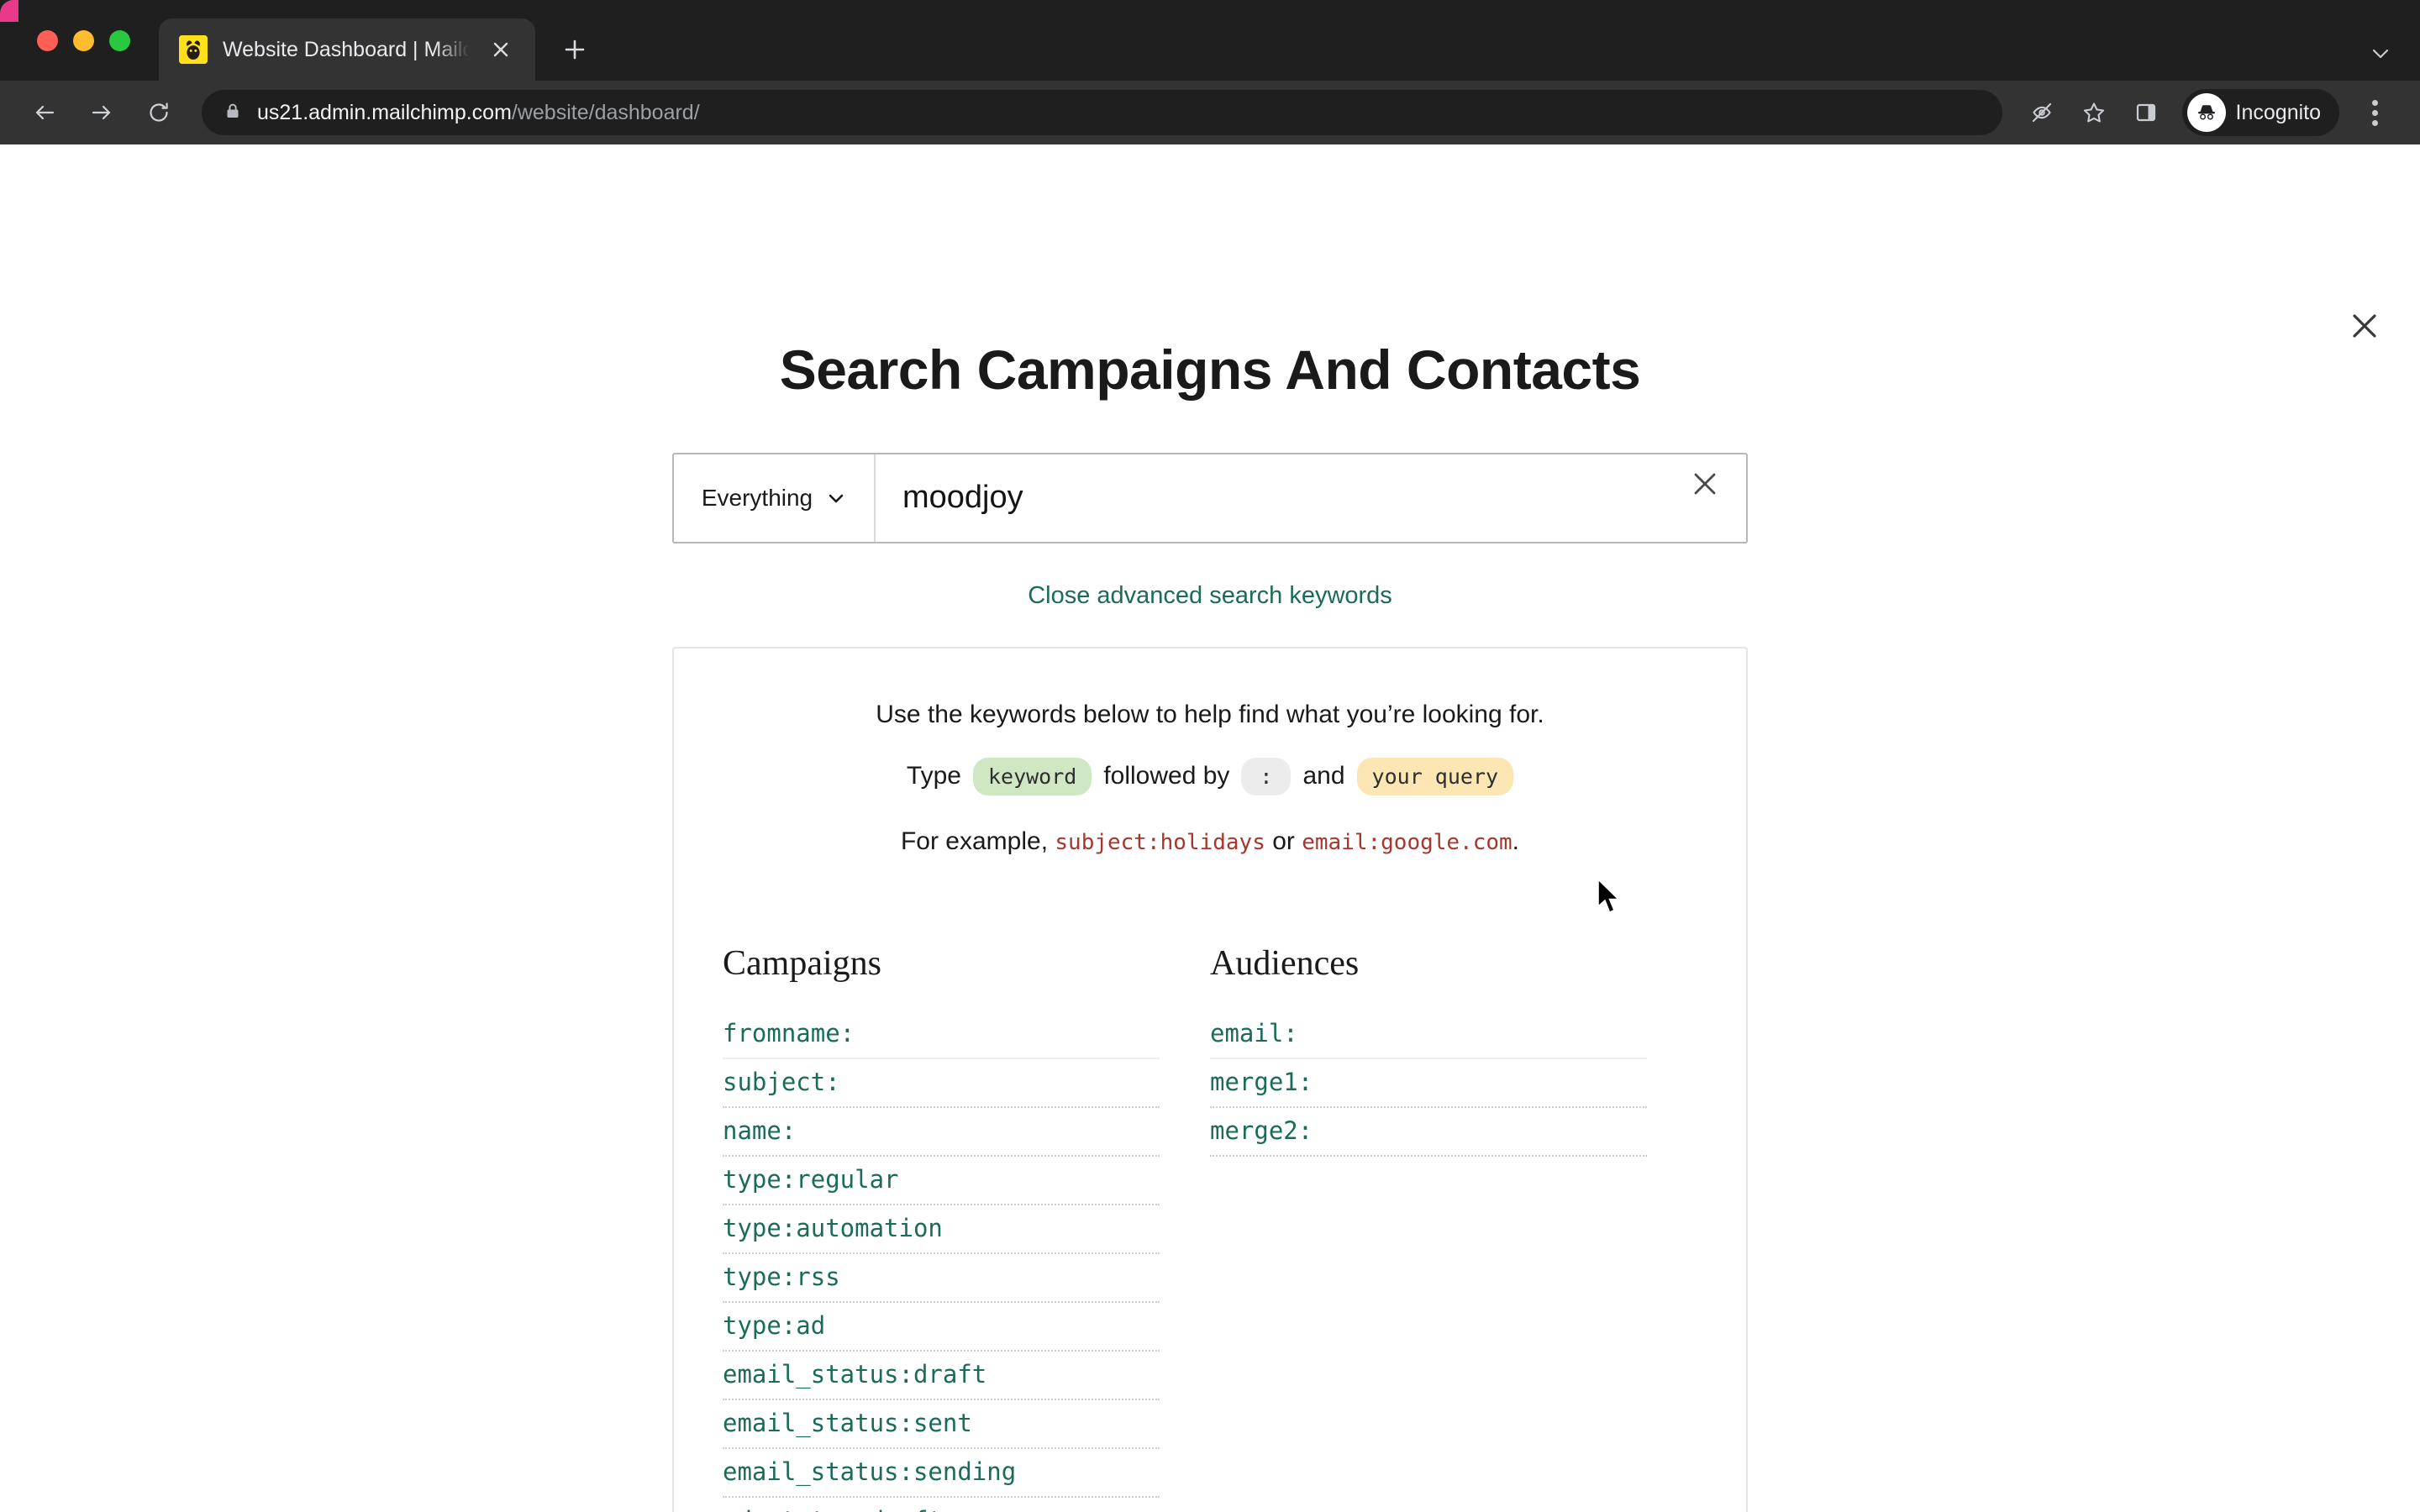 The height and width of the screenshot is (1512, 2420). I want to click on list-item: email_status:draft, so click(941, 1376).